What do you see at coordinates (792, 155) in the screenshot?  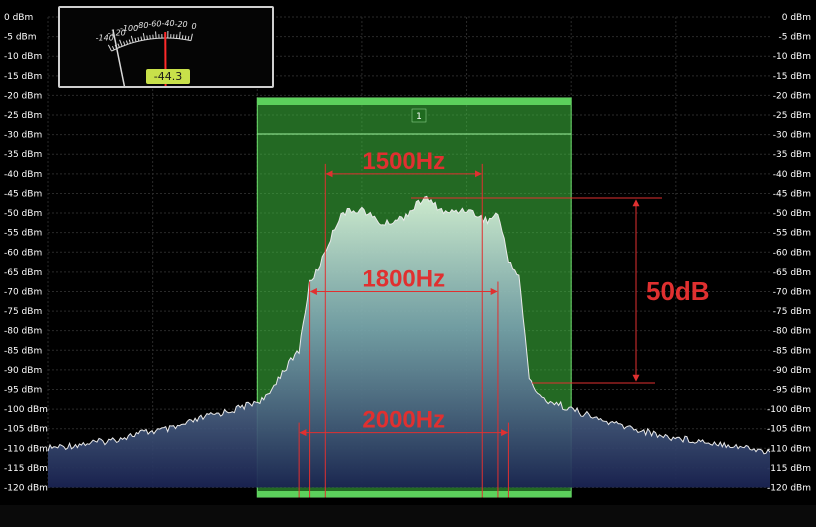 I see `y-tick-label-right: -35 dBm` at bounding box center [792, 155].